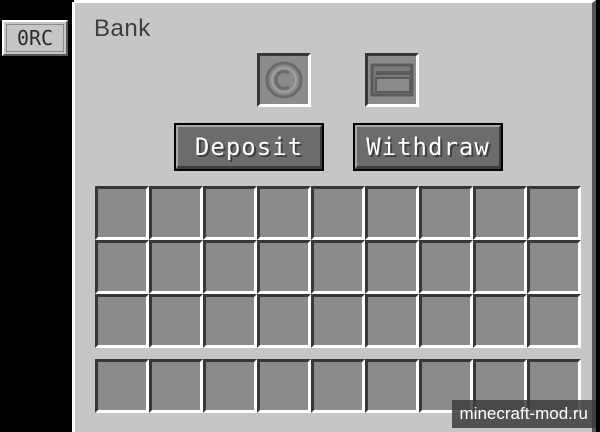 The height and width of the screenshot is (432, 600). I want to click on coin-icon, so click(284, 80).